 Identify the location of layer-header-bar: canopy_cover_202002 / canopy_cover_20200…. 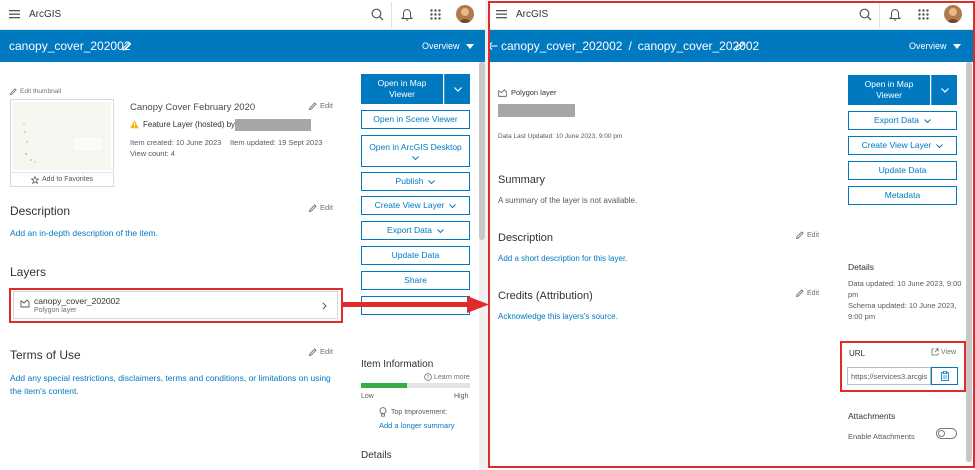
(731, 46).